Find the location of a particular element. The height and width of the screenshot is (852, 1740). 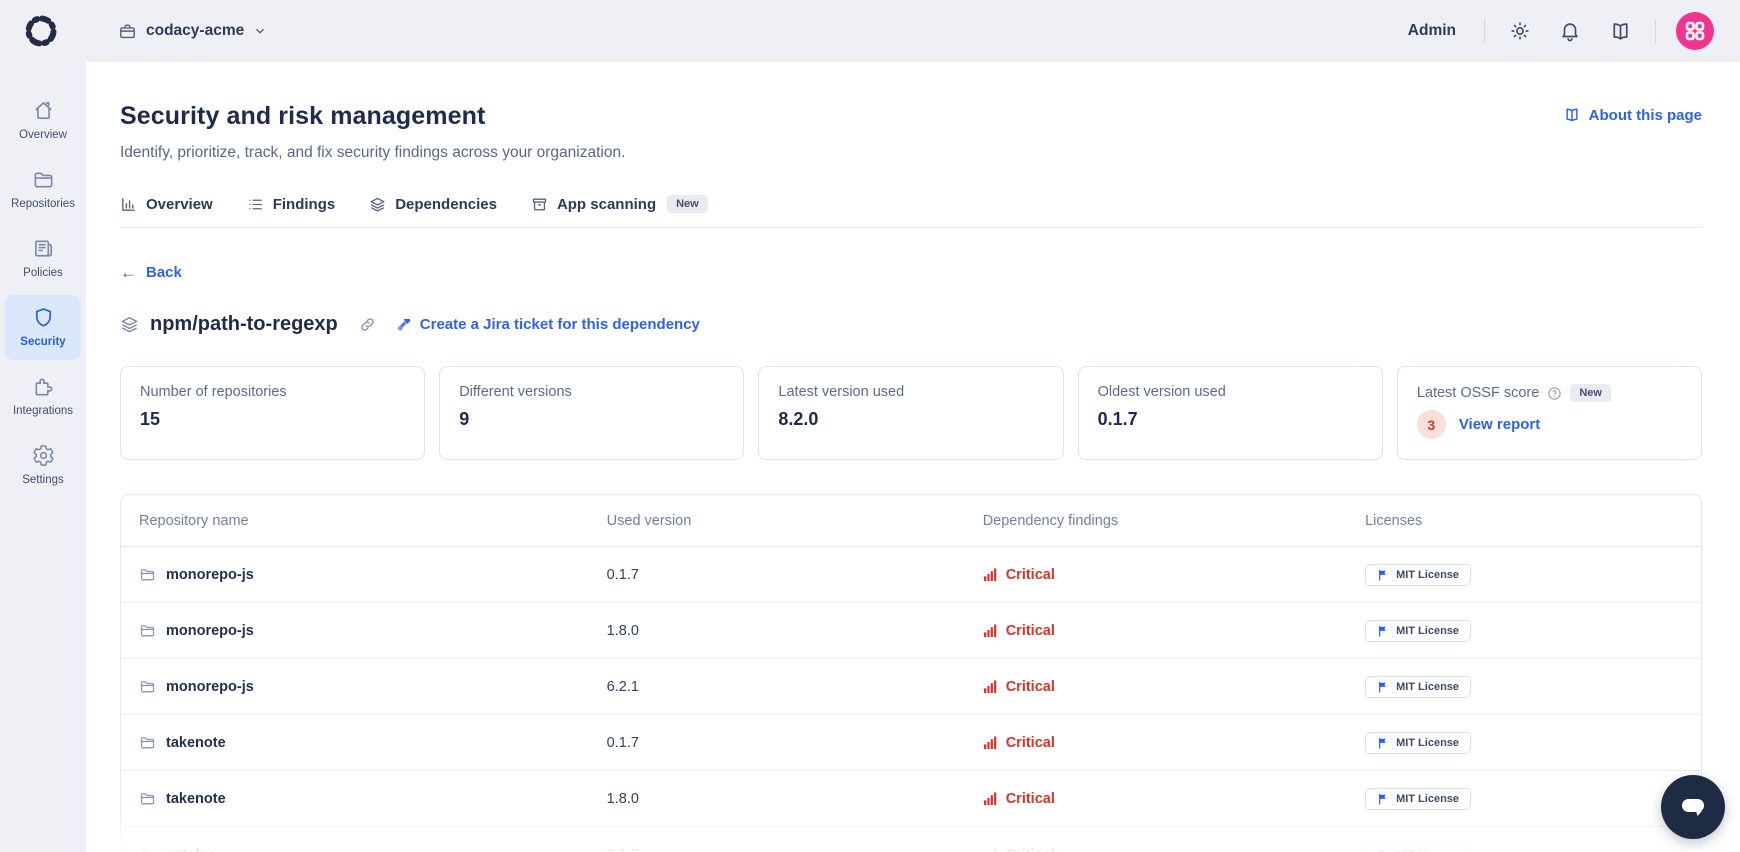

sidebar-item-label: Integrations is located at coordinates (43, 411).